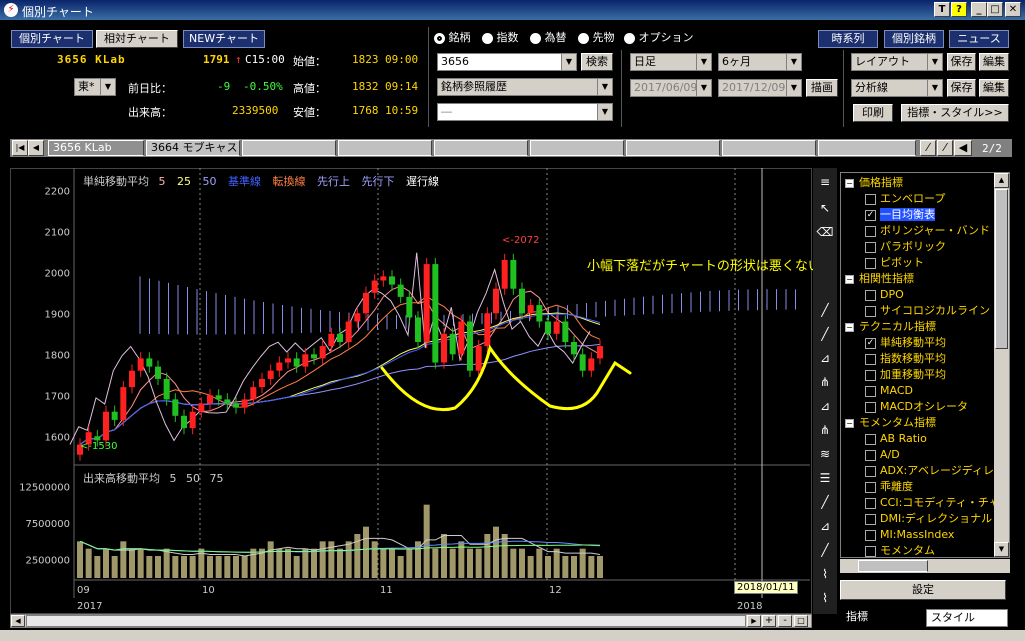 The image size is (1025, 641). I want to click on scroll-left-button: ◀, so click(18, 621).